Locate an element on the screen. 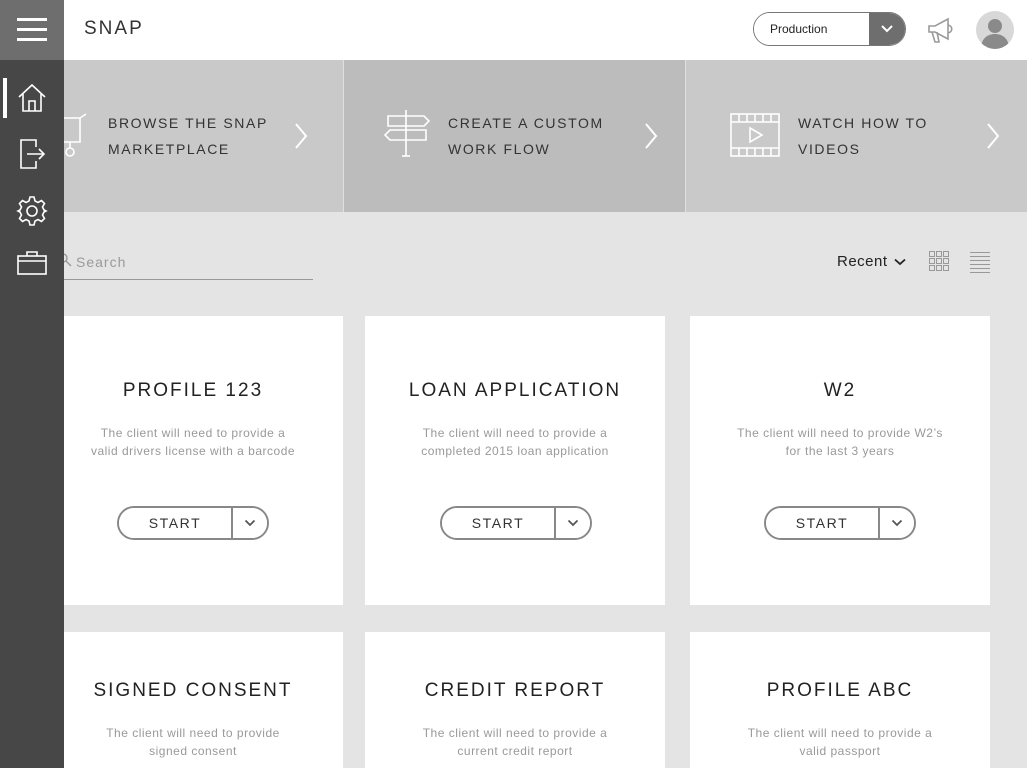 This screenshot has height=768, width=1027. card-description-line1: The client will need to provide W2’s is located at coordinates (840, 433).